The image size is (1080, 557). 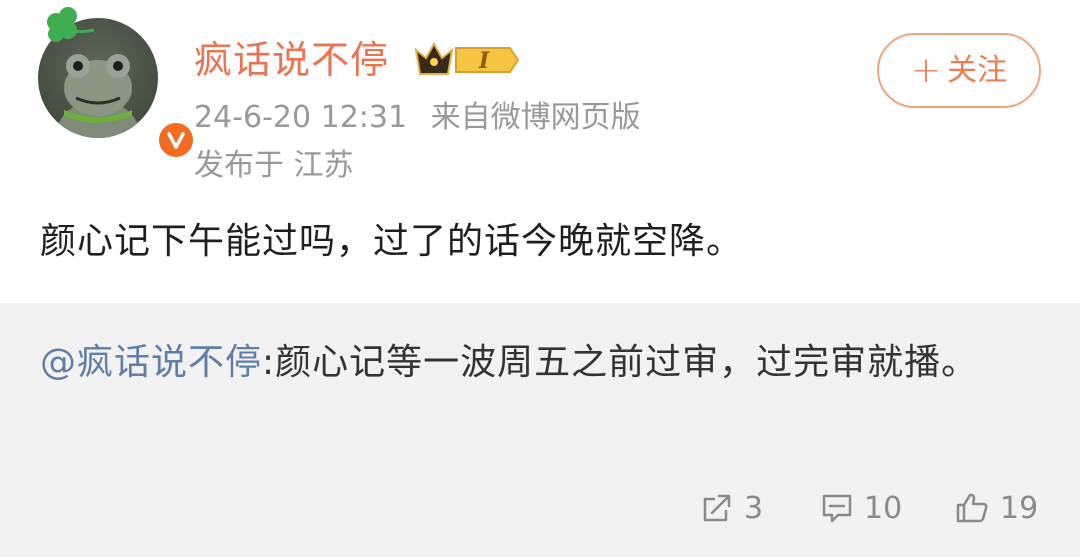 What do you see at coordinates (996, 508) in the screenshot?
I see `like-button: 19` at bounding box center [996, 508].